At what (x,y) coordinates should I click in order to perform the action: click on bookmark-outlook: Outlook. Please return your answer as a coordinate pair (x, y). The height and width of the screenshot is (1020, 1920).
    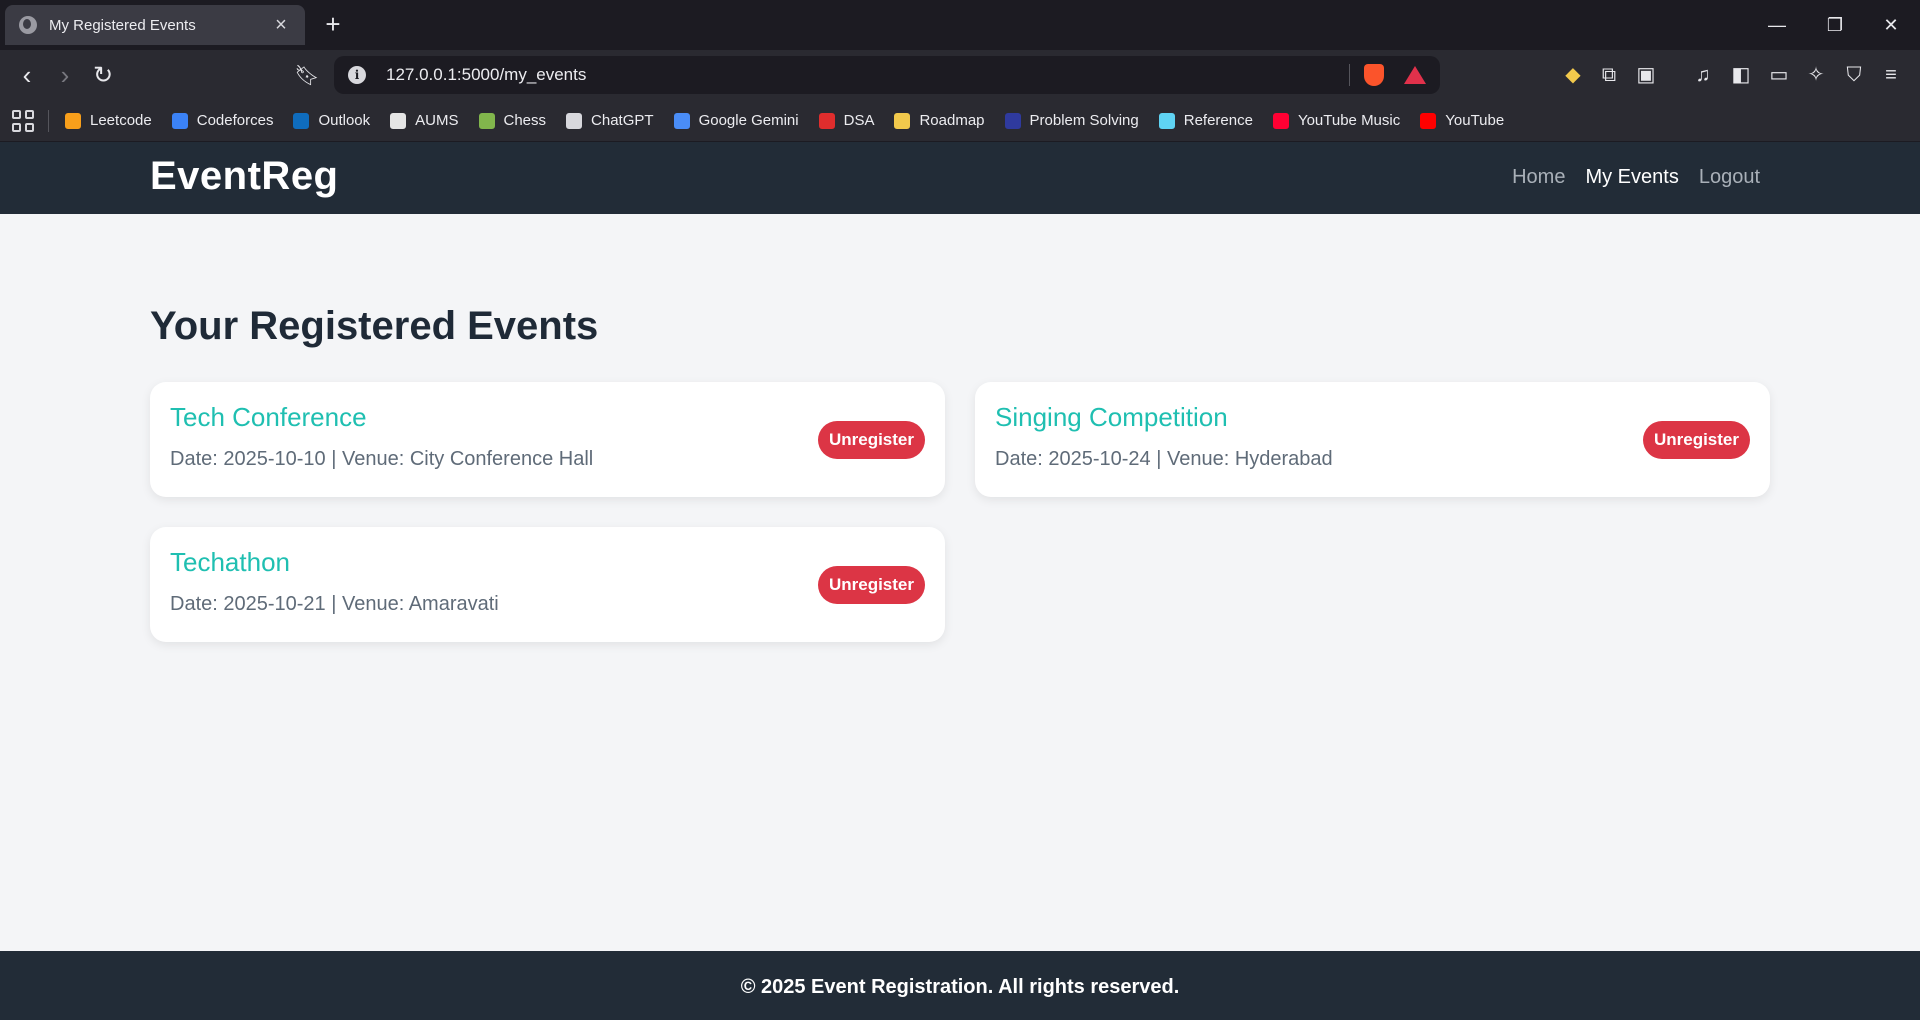
    Looking at the image, I should click on (331, 120).